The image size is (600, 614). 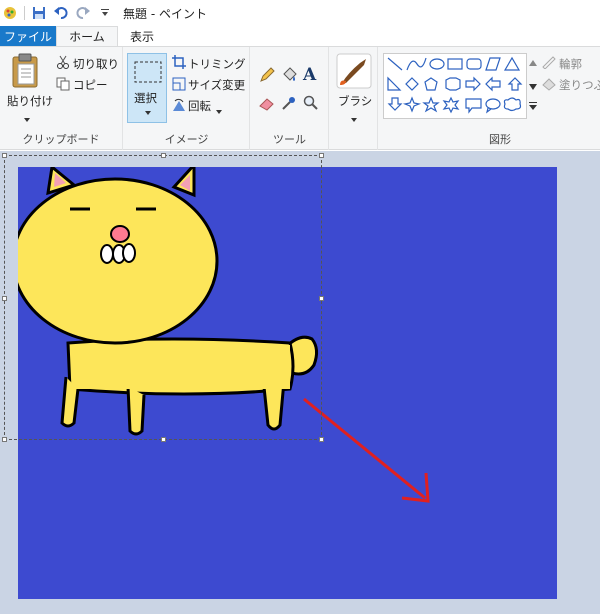 I want to click on clipboard-group-label: クリップボード, so click(x=61, y=139).